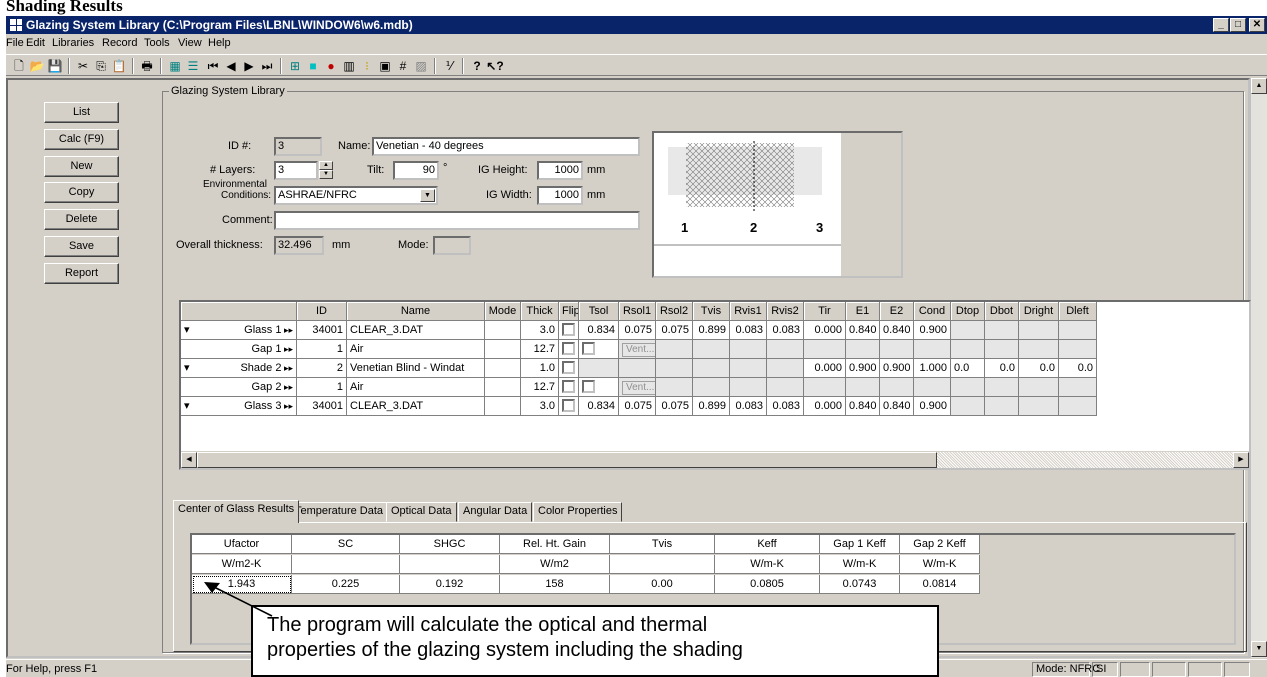 This screenshot has width=1267, height=677. I want to click on list-button: List, so click(81, 112).